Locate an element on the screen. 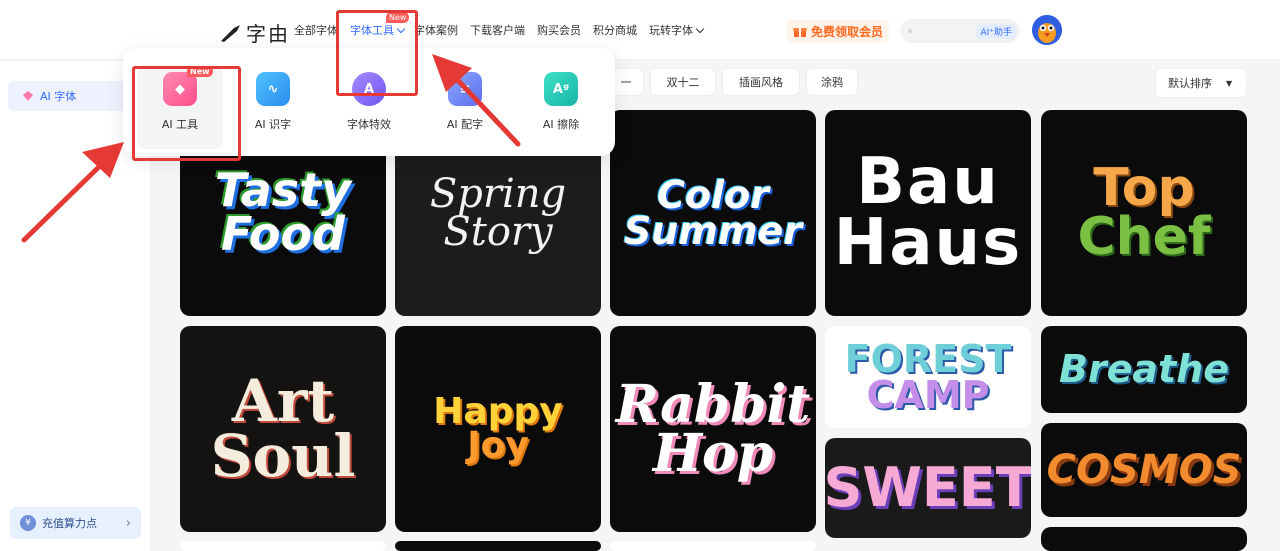 The image size is (1280, 551). tool-ai-recognize: ∿ AI 识字 is located at coordinates (273, 102).